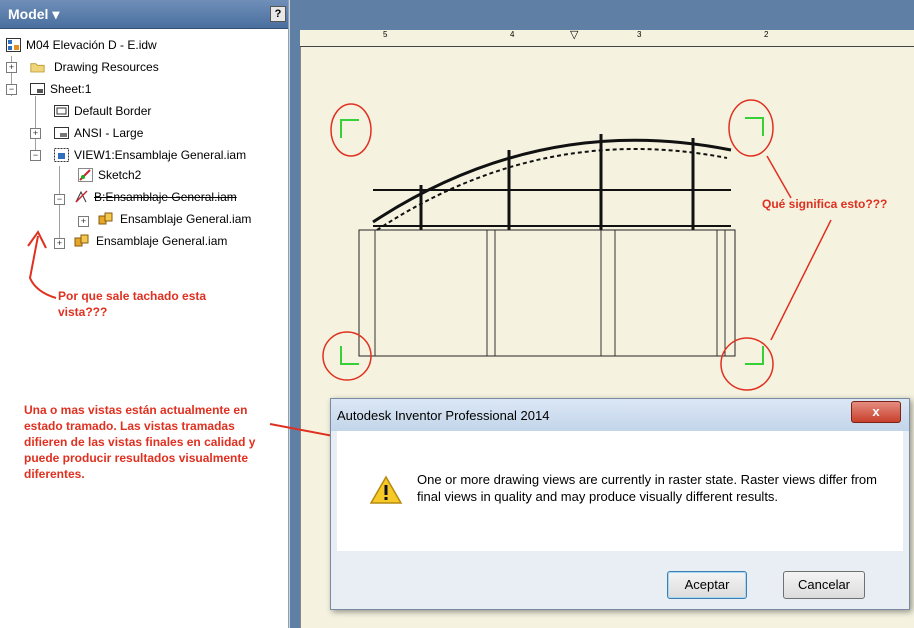  Describe the element at coordinates (824, 585) in the screenshot. I see `cancel-button: Cancelar` at that location.